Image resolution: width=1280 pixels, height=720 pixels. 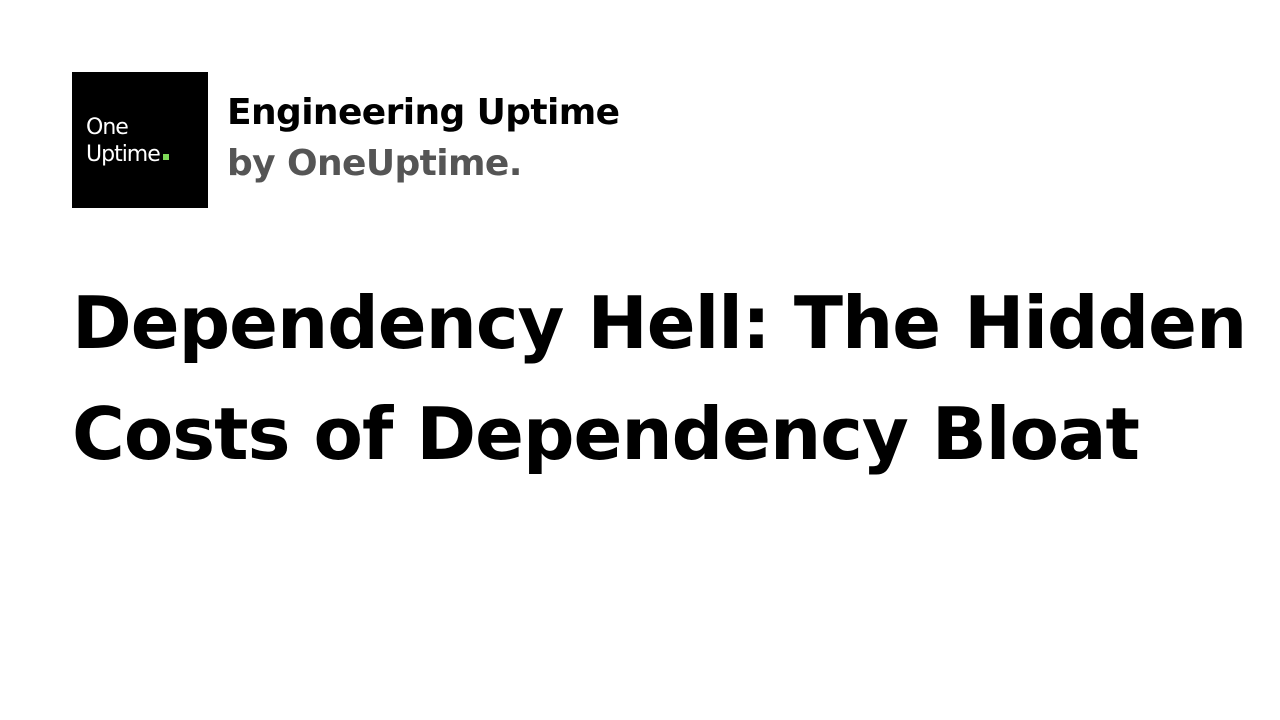 I want to click on logo-wordmark: One Uptime, so click(x=127, y=141).